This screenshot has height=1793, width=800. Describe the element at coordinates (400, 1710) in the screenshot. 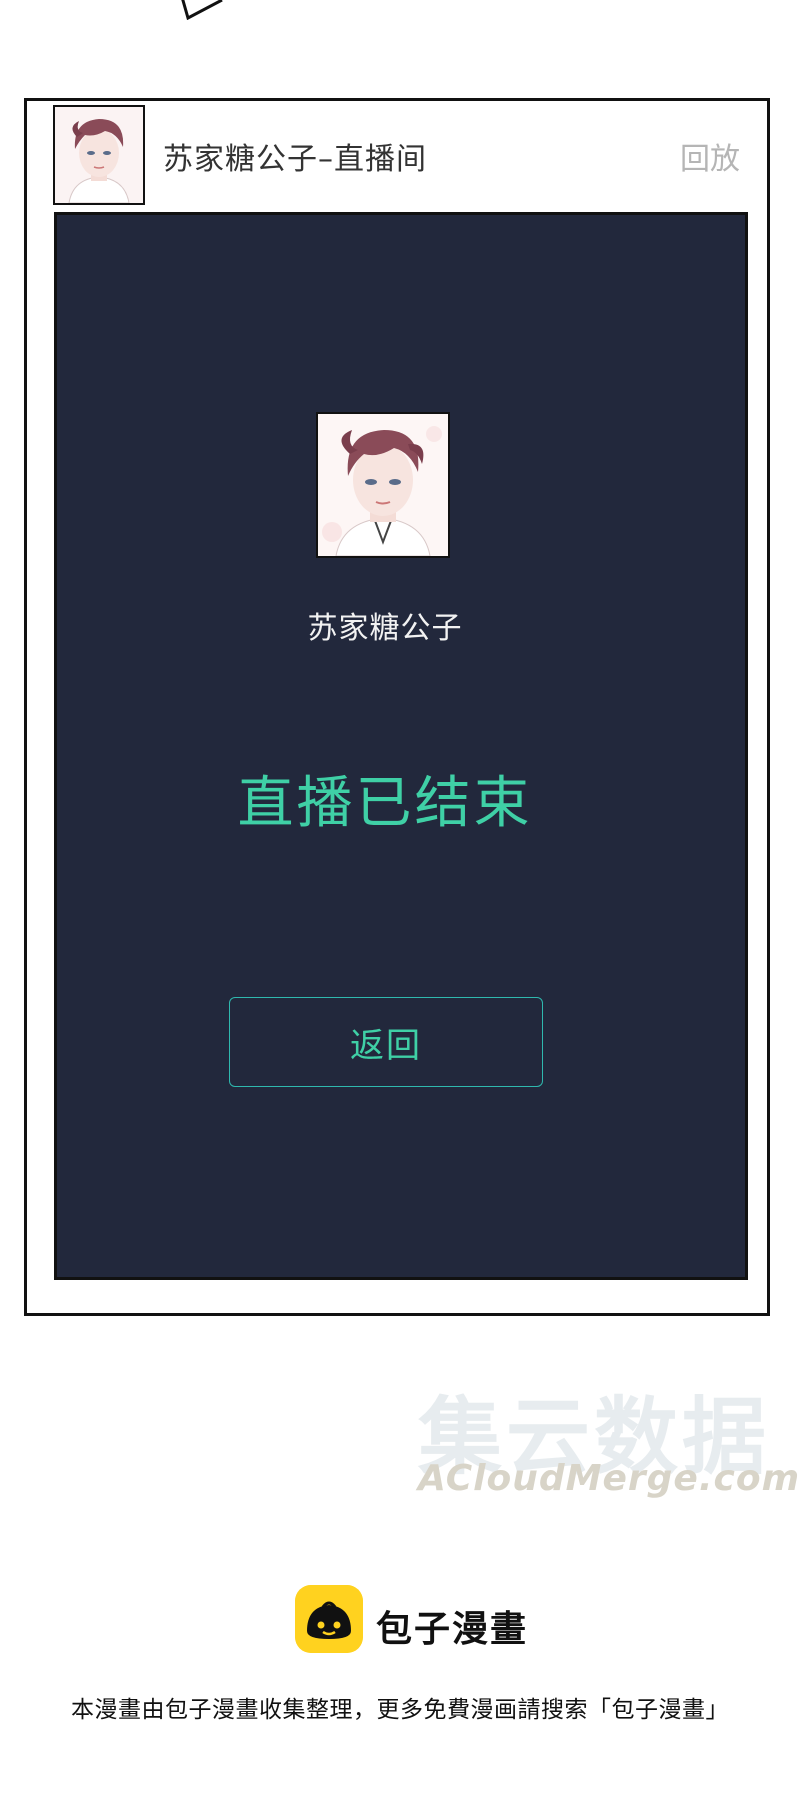

I see `footer-note: 本漫畫由包子漫畫收集整理，更多免費漫画請搜索「包子漫畫」` at that location.